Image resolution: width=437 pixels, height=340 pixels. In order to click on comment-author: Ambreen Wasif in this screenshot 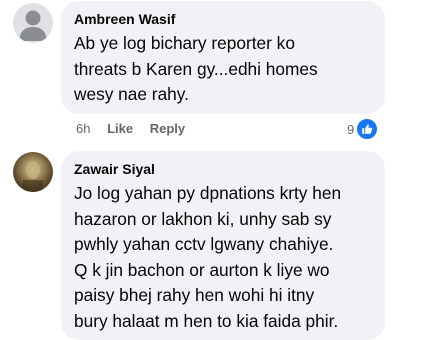, I will do `click(223, 19)`.